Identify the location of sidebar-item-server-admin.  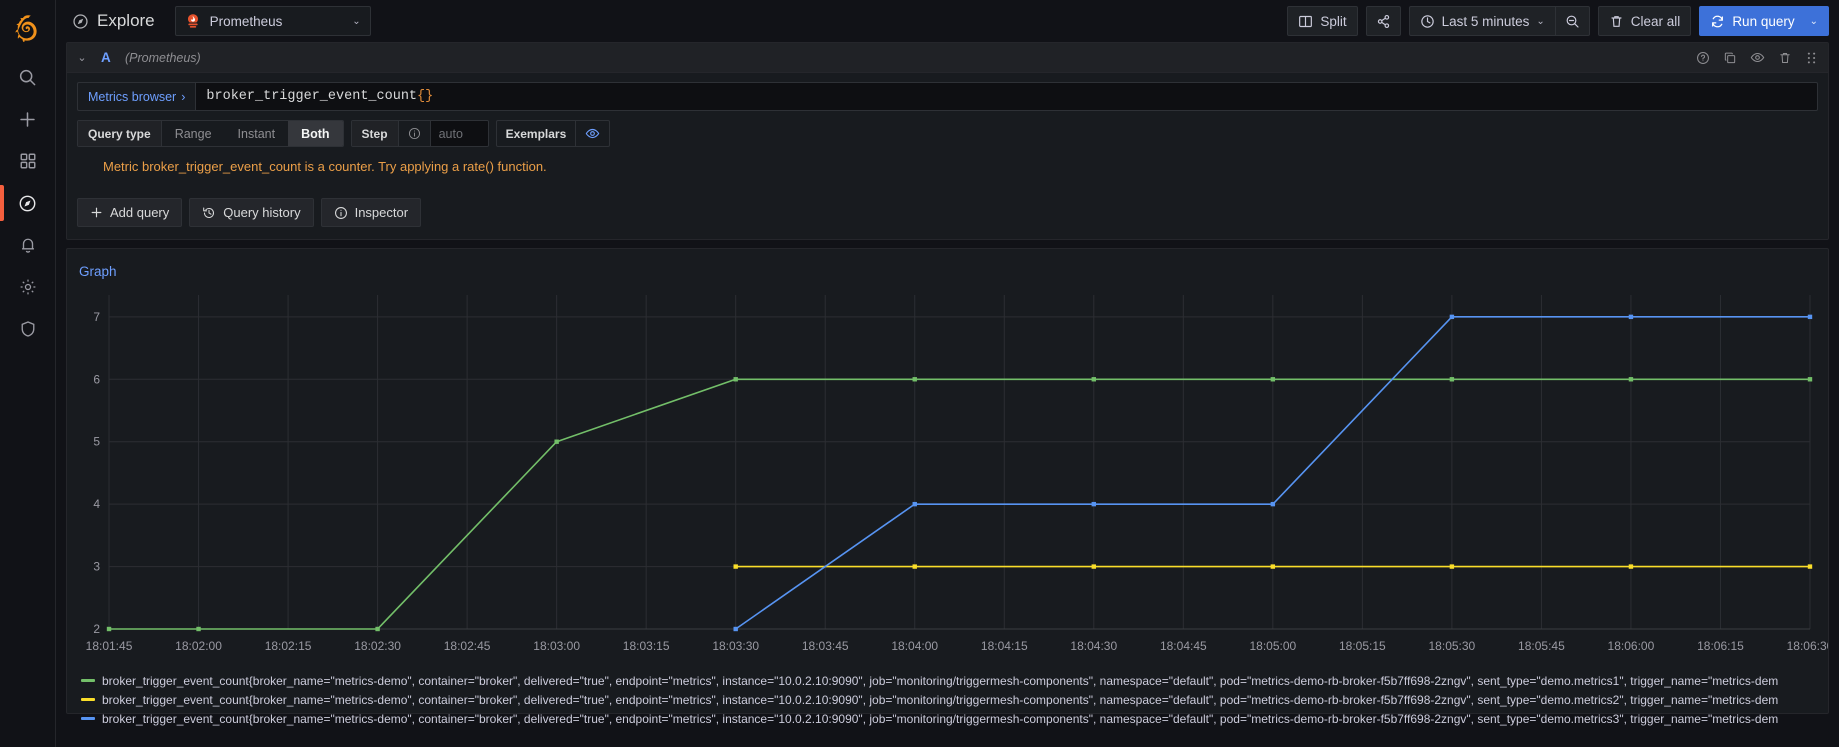
(28, 329).